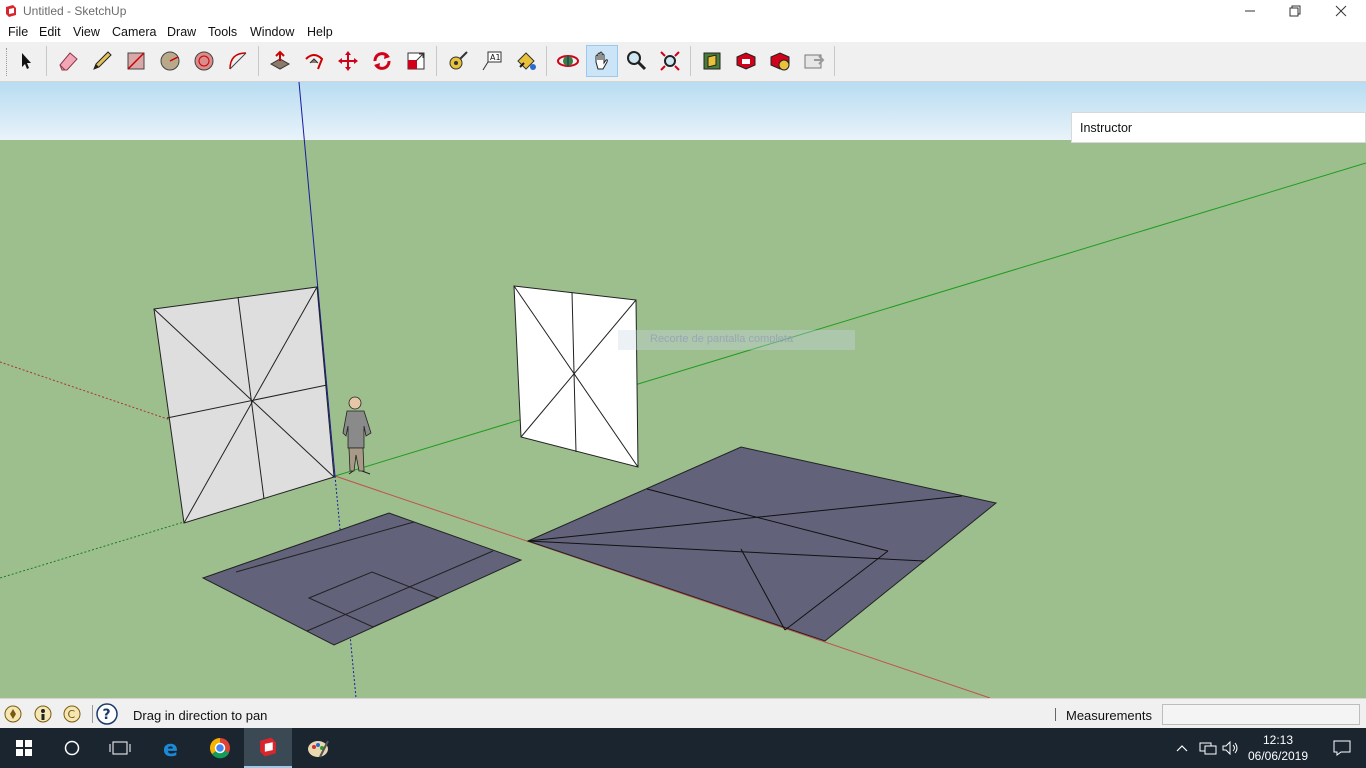 The image size is (1366, 768). Describe the element at coordinates (134, 32) in the screenshot. I see `menu-camera: Camera` at that location.